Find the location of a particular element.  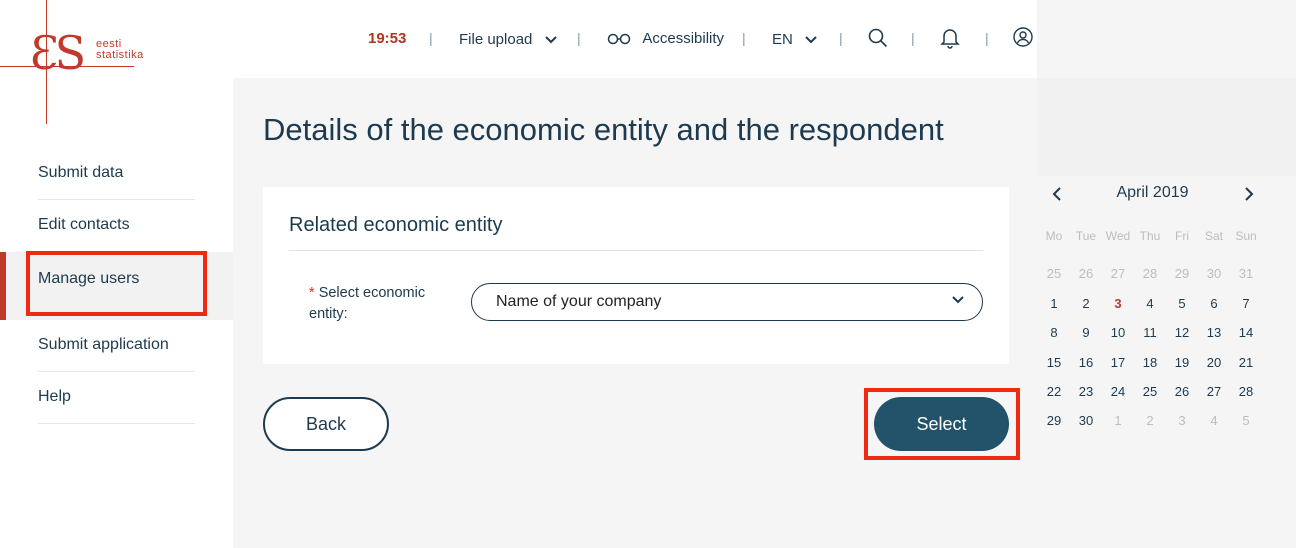

language-label: EN is located at coordinates (782, 39).